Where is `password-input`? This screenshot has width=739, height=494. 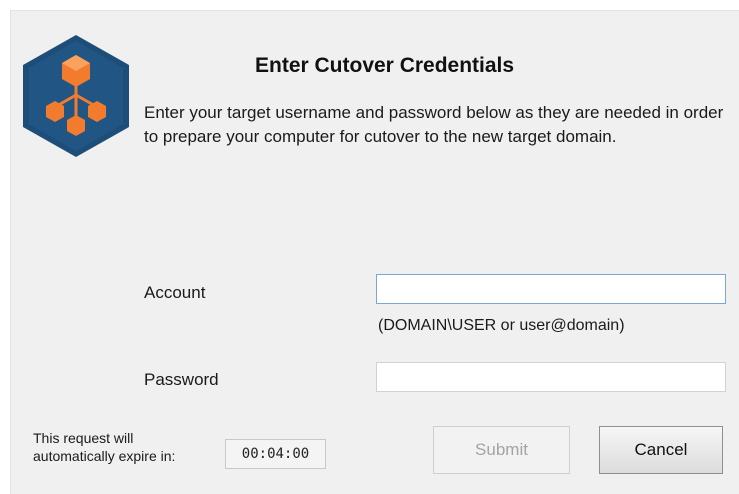
password-input is located at coordinates (551, 377).